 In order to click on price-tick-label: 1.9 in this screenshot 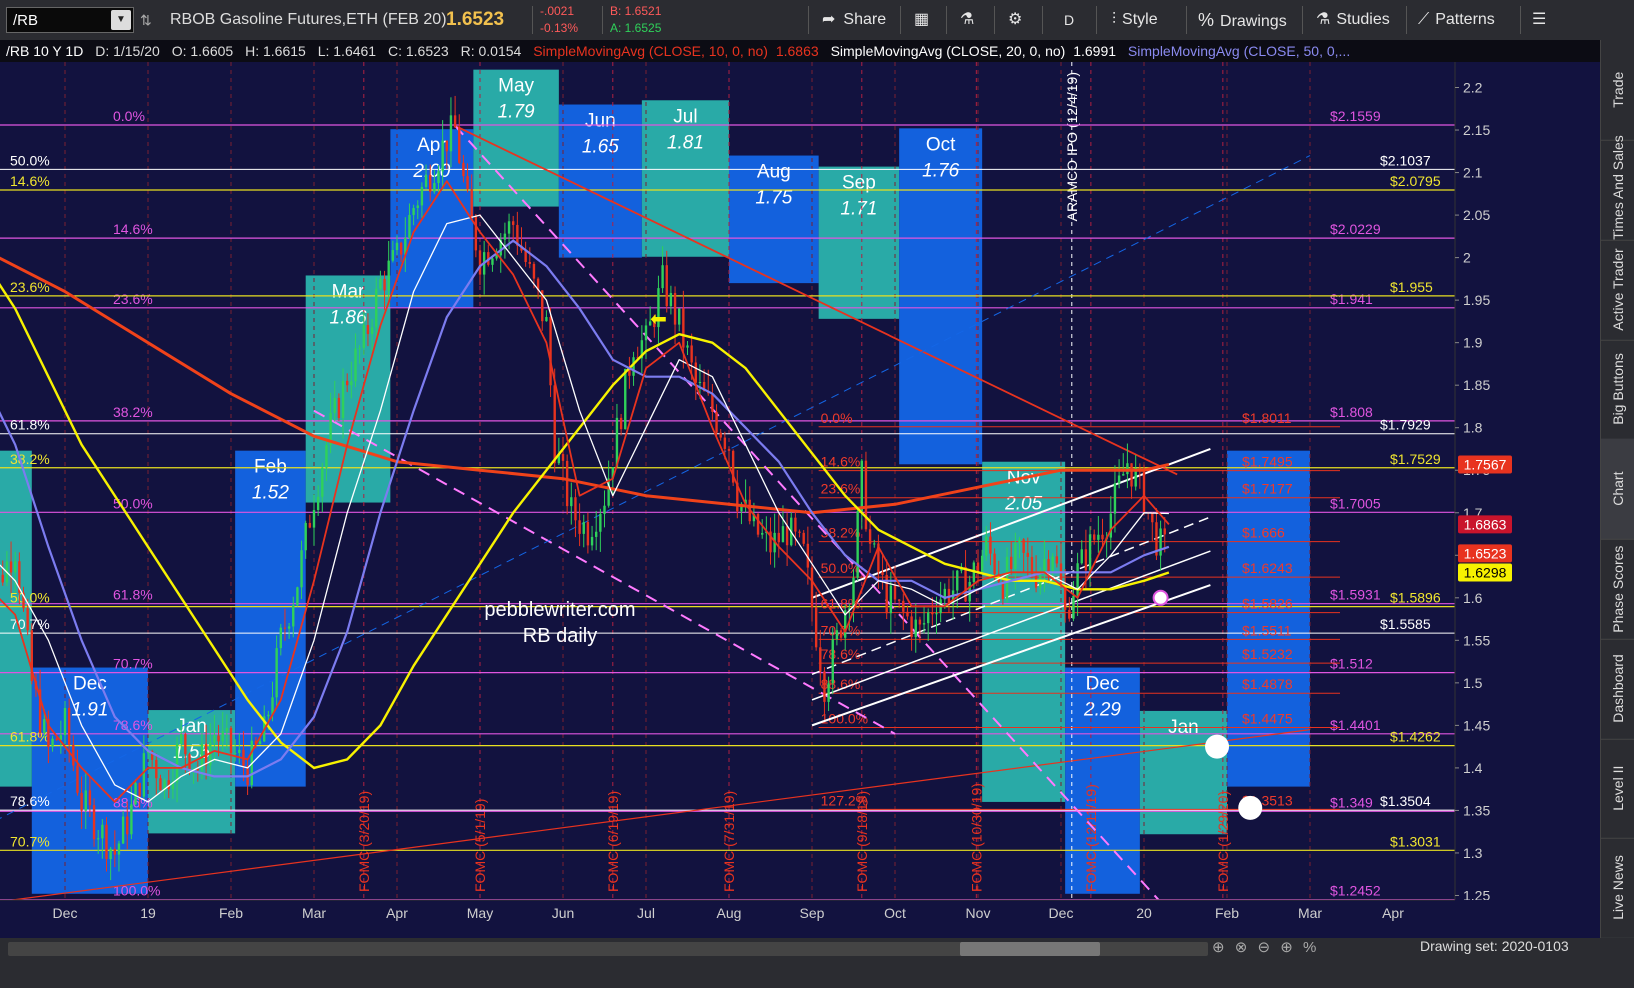, I will do `click(1473, 343)`.